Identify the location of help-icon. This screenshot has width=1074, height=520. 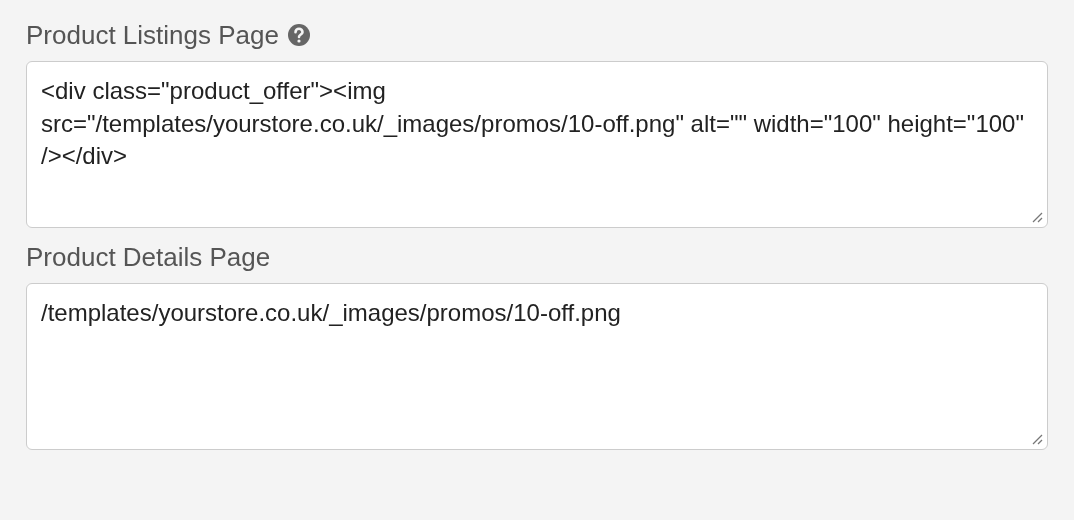
(298, 35).